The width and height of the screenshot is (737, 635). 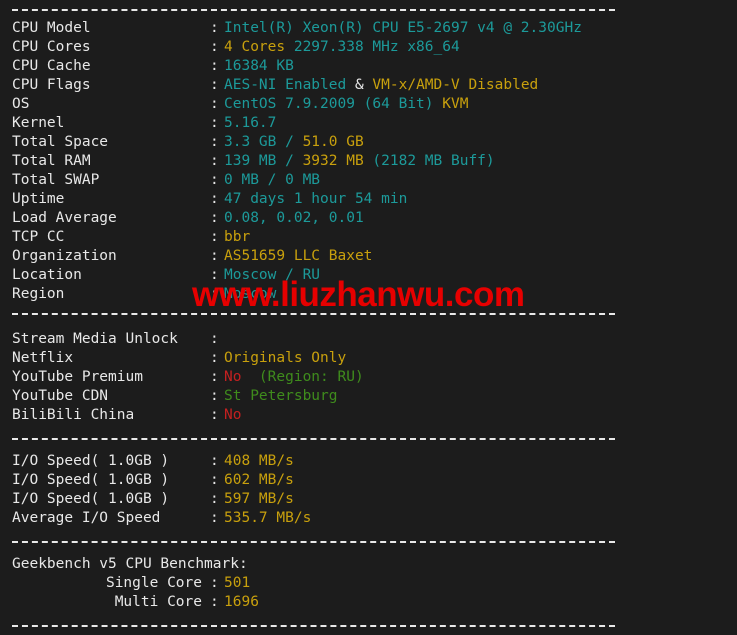 What do you see at coordinates (237, 237) in the screenshot?
I see `value-token: bbr` at bounding box center [237, 237].